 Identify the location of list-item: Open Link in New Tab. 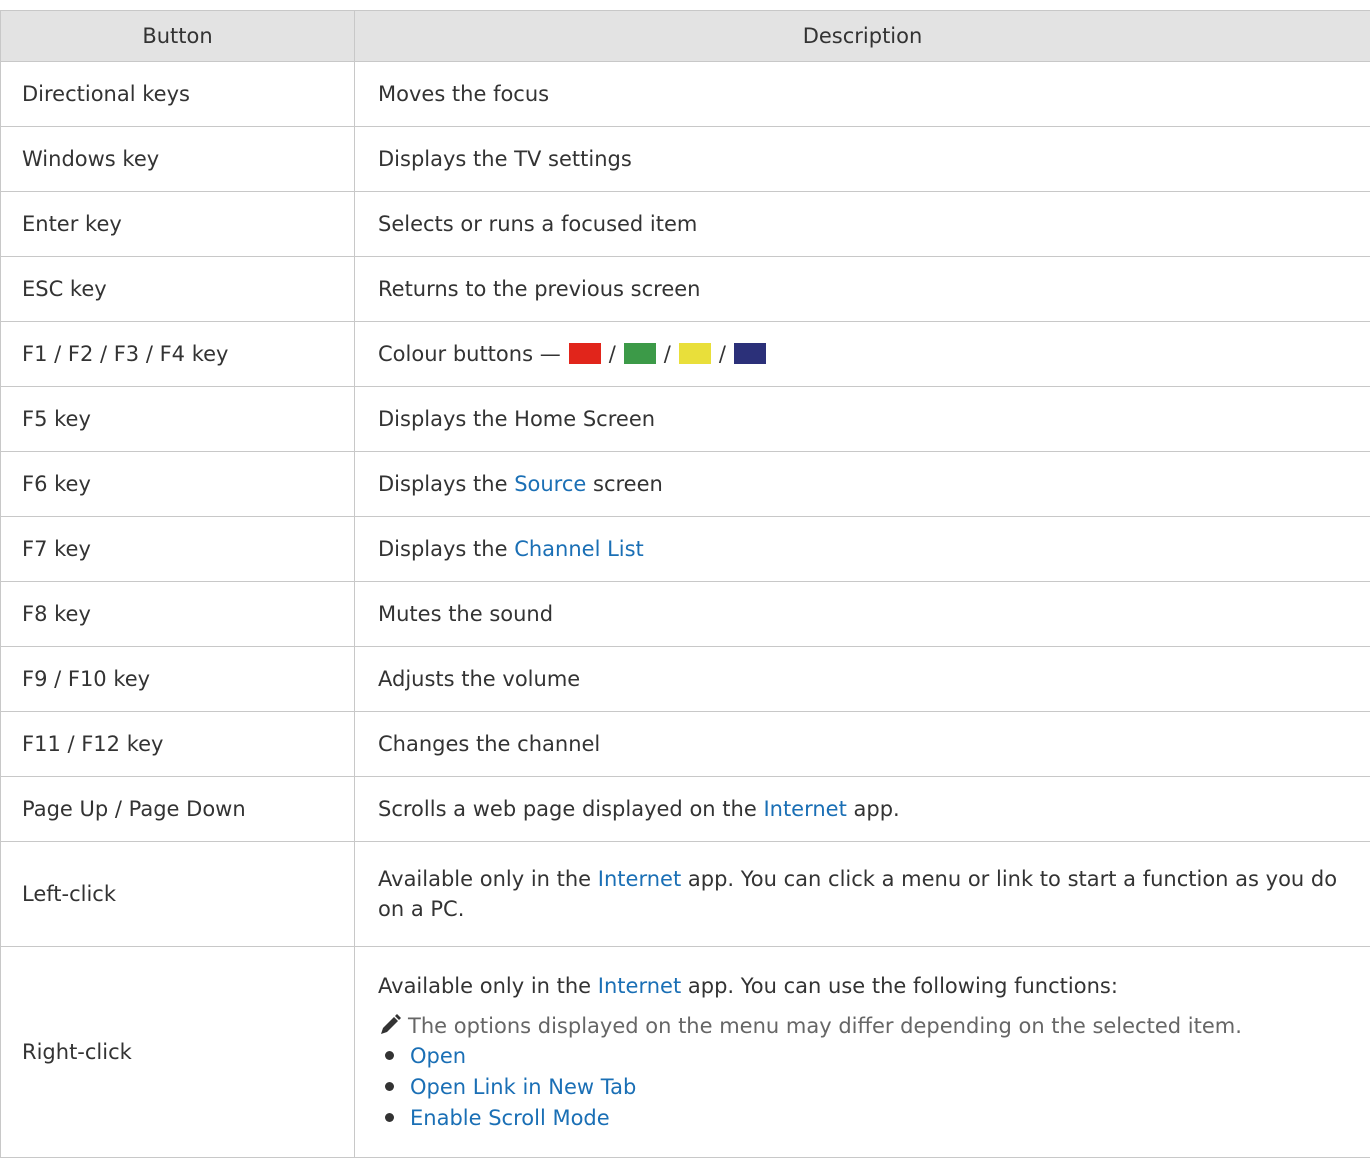
(863, 1087).